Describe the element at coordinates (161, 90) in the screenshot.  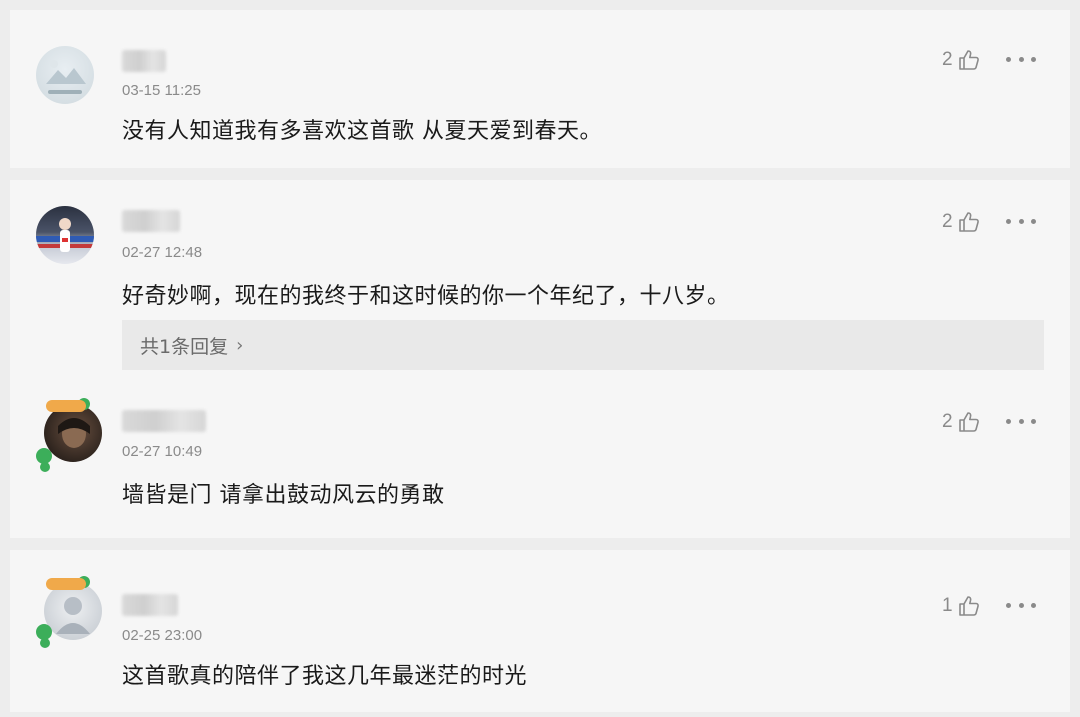
I see `comment-time: 03-15 11:25` at that location.